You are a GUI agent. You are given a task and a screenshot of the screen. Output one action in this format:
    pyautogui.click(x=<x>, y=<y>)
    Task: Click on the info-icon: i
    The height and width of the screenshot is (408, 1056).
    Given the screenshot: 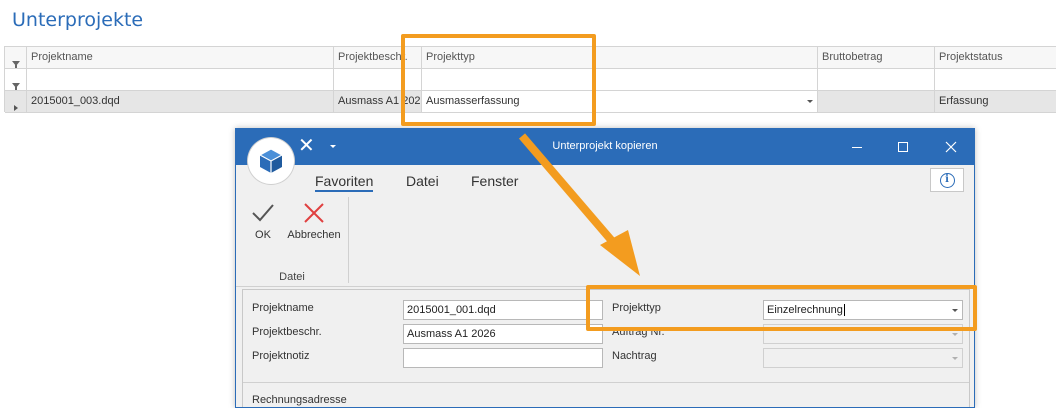 What is the action you would take?
    pyautogui.click(x=947, y=180)
    